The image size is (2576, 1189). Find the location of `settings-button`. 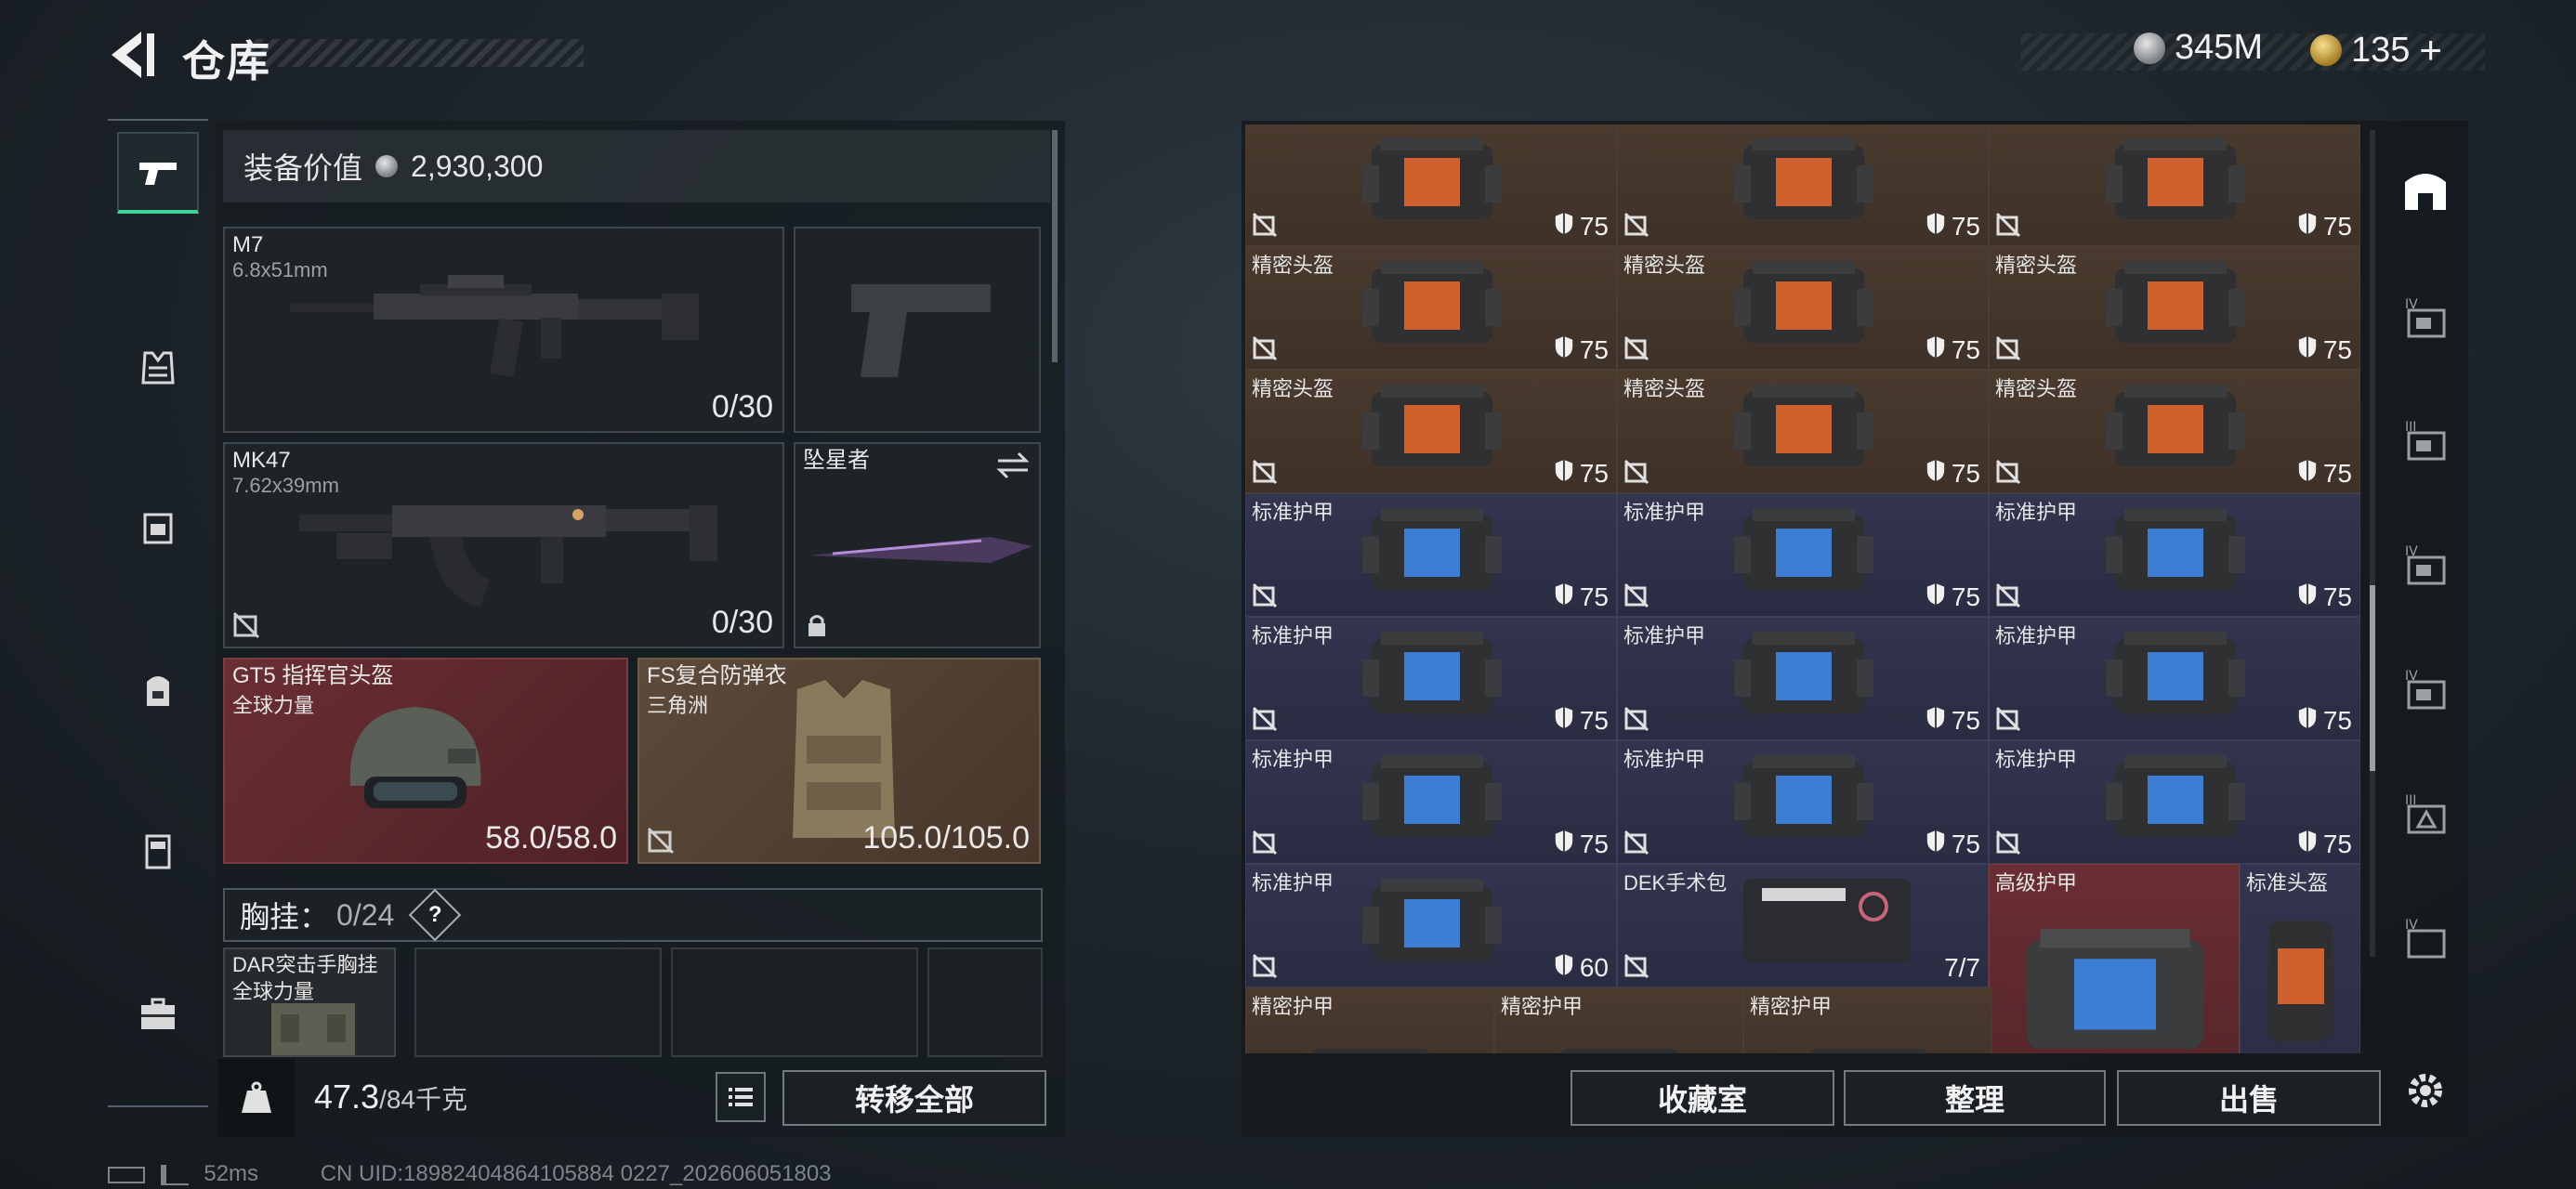

settings-button is located at coordinates (2425, 1091).